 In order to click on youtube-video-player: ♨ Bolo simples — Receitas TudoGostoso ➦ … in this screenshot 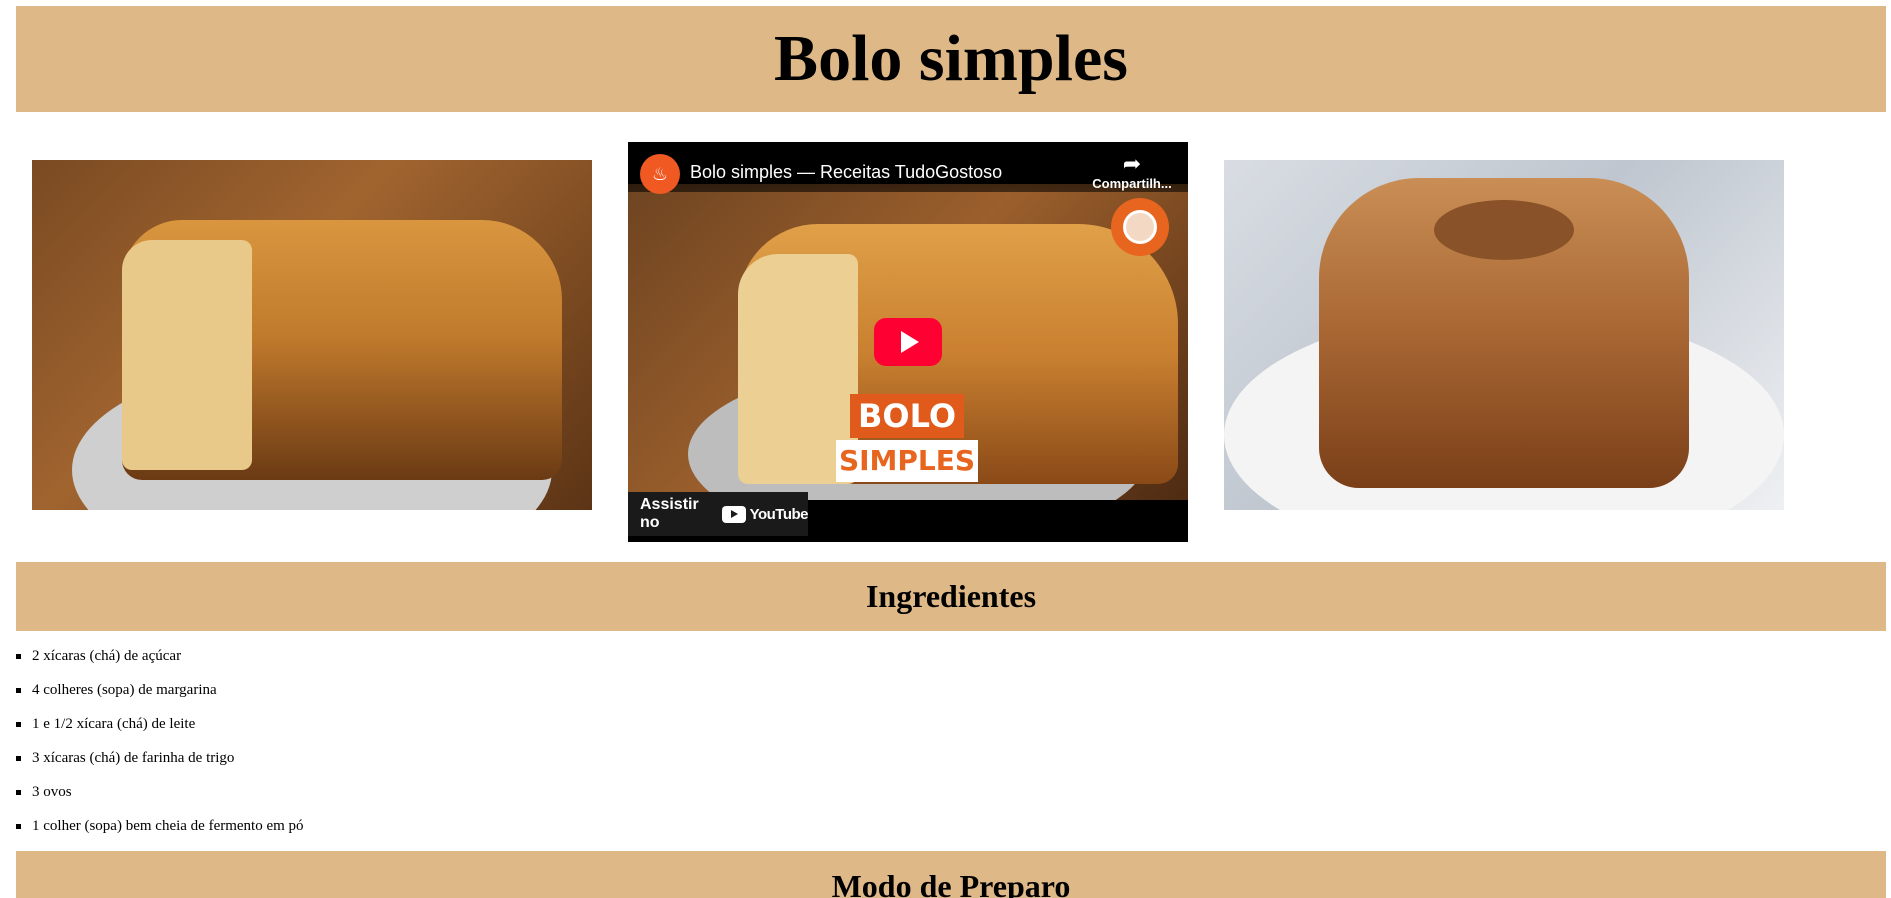, I will do `click(908, 342)`.